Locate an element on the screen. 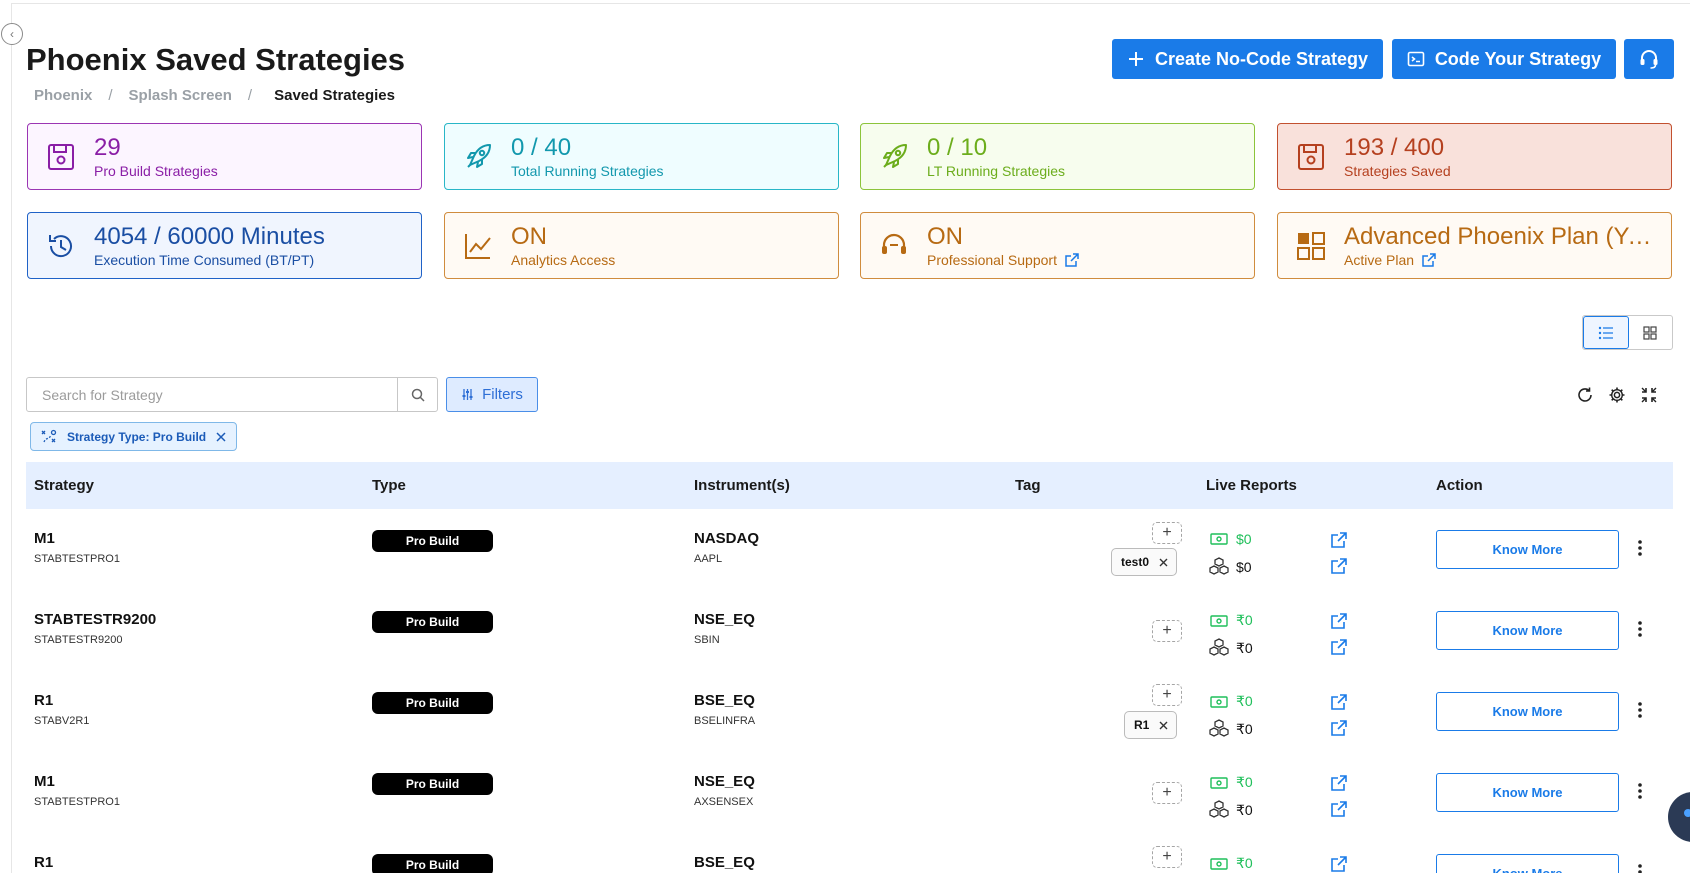 The width and height of the screenshot is (1690, 873). table-tools is located at coordinates (1617, 395).